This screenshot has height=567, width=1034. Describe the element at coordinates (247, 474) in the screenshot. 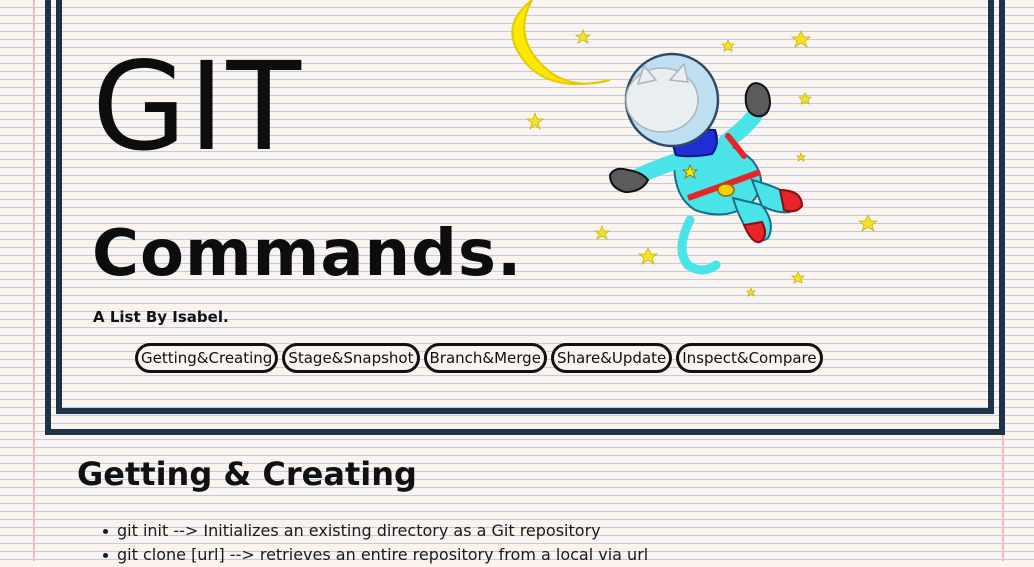

I see `section-heading: Getting & Creating` at that location.